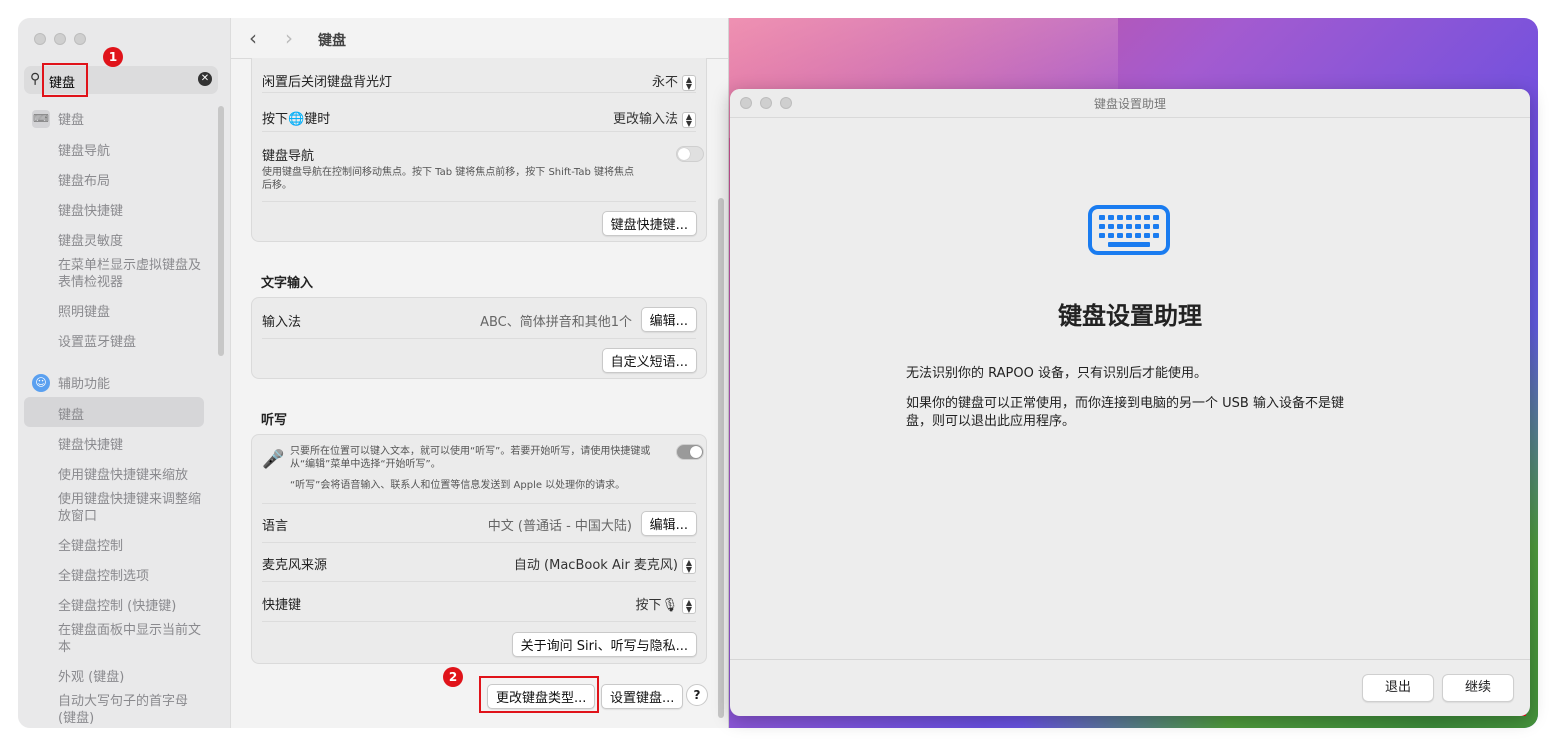 This screenshot has height=747, width=1556. What do you see at coordinates (721, 458) in the screenshot?
I see `content-scrollbar` at bounding box center [721, 458].